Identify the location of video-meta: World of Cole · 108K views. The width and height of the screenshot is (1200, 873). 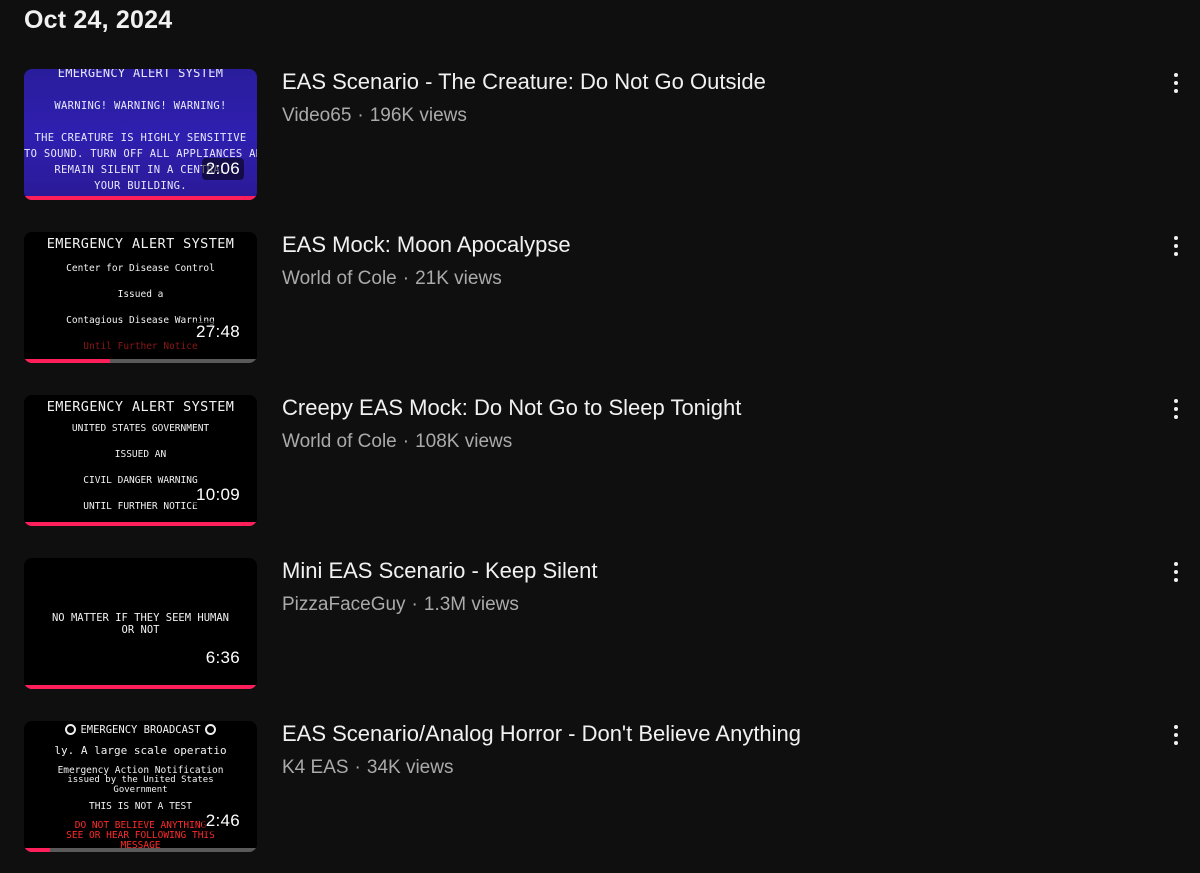
(397, 442).